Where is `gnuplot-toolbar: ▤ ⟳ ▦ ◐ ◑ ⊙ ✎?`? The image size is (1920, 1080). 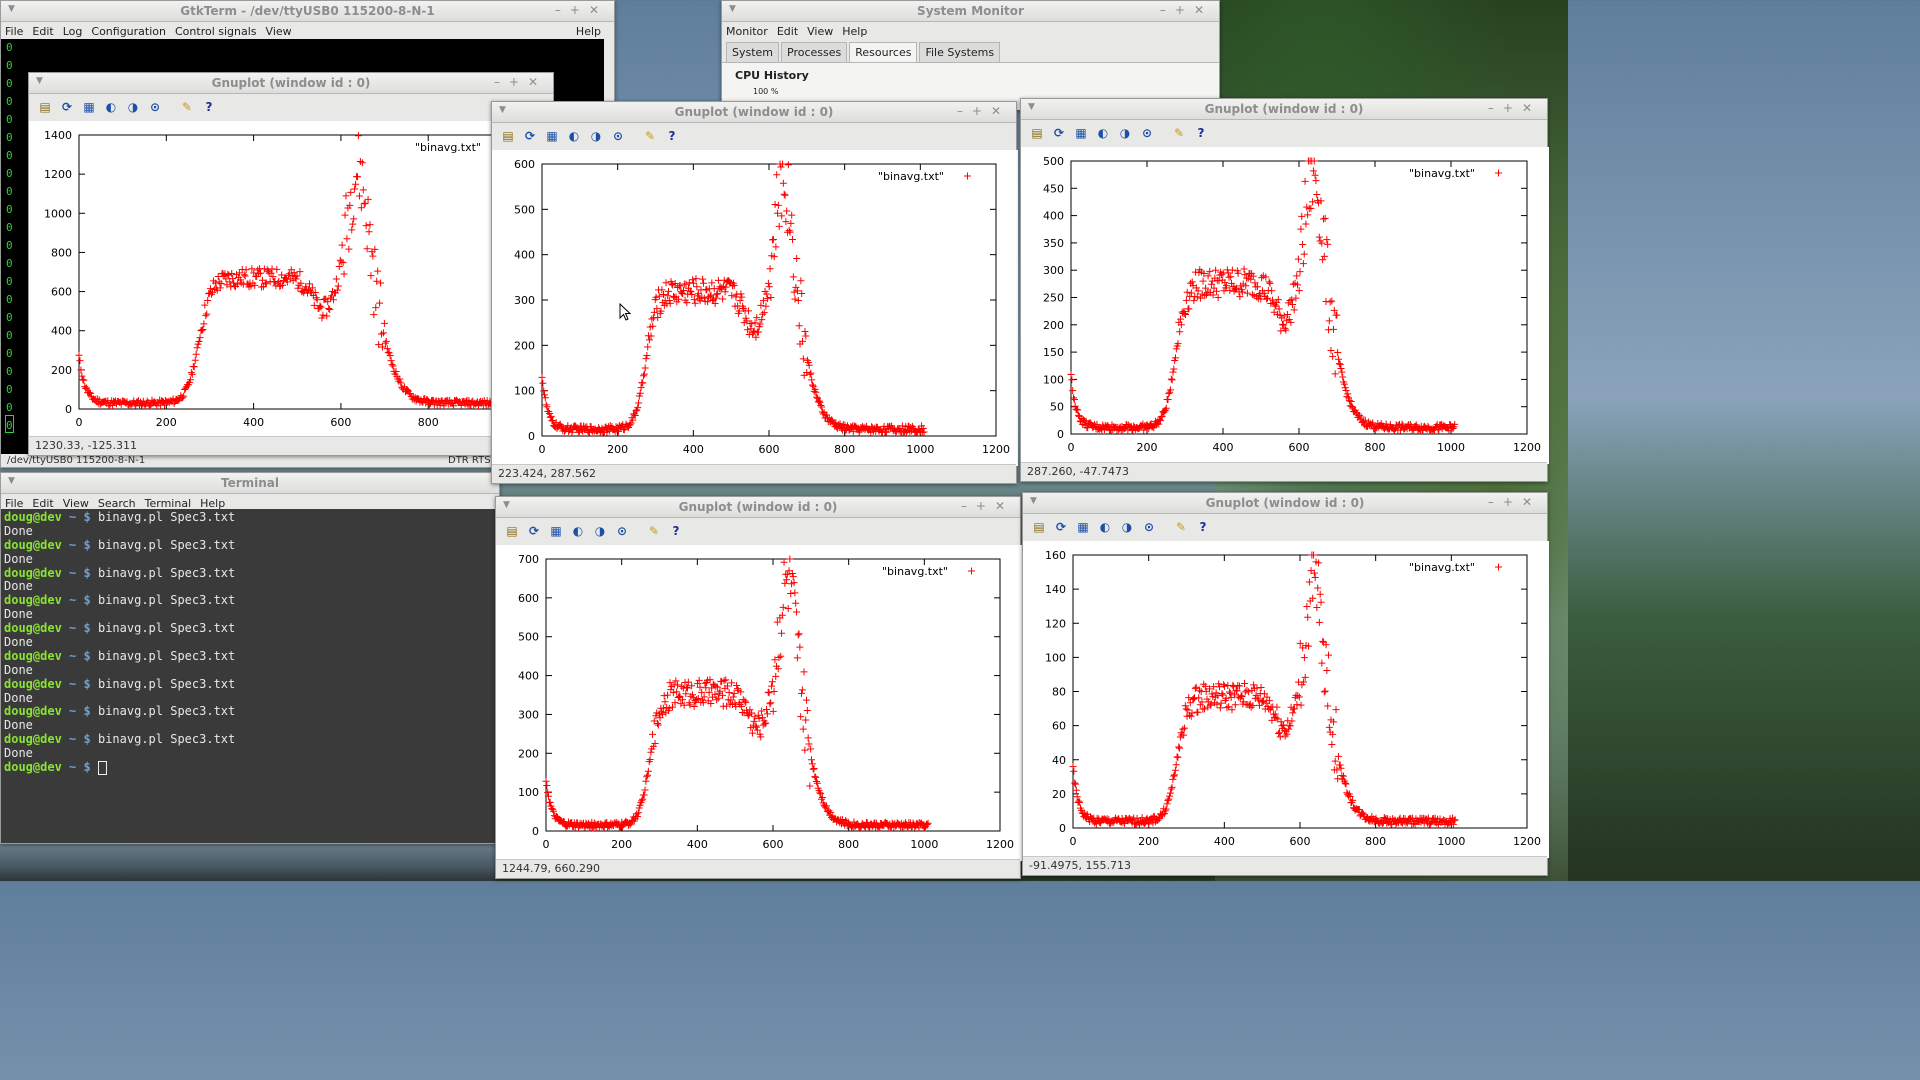 gnuplot-toolbar: ▤ ⟳ ▦ ◐ ◑ ⊙ ✎? is located at coordinates (1284, 133).